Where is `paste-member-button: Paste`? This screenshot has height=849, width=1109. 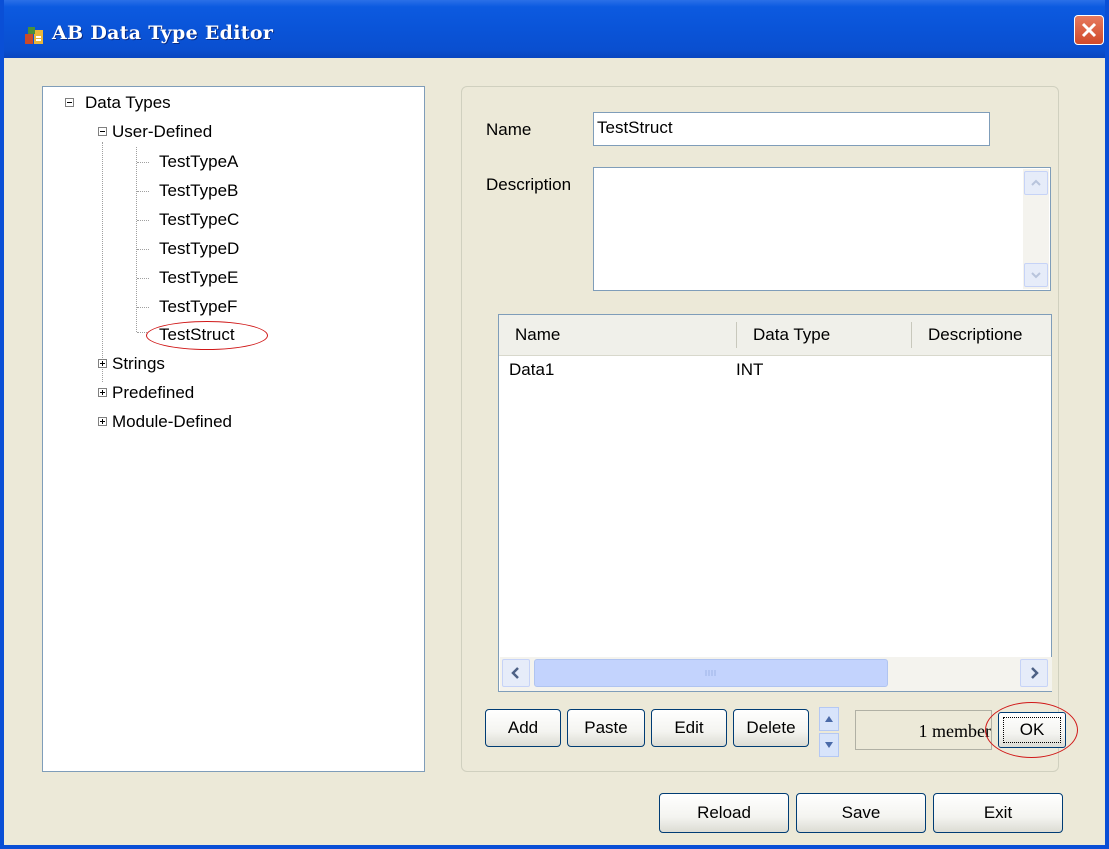 paste-member-button: Paste is located at coordinates (606, 728).